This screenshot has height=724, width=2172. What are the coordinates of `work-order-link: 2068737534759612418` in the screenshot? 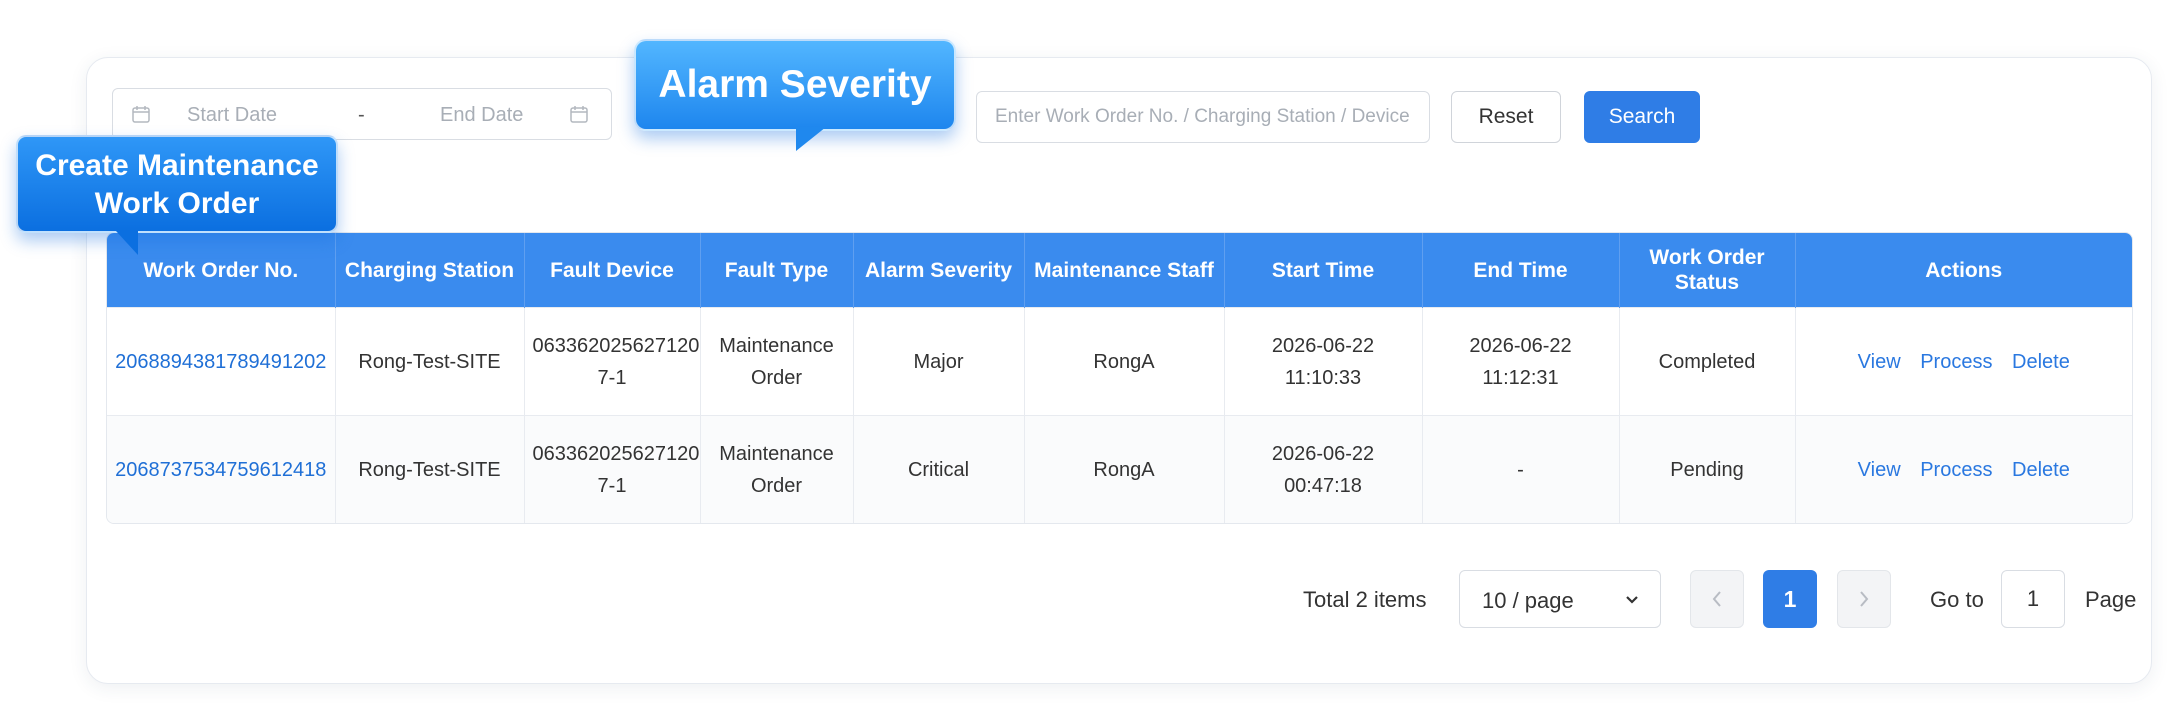 It's located at (221, 469).